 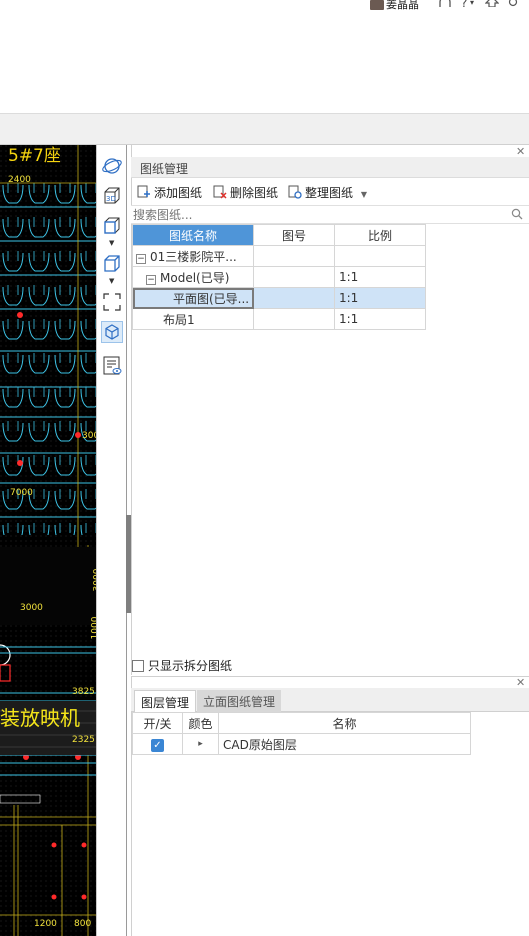 I want to click on layer-toggle-cell: ✓, so click(x=157, y=744).